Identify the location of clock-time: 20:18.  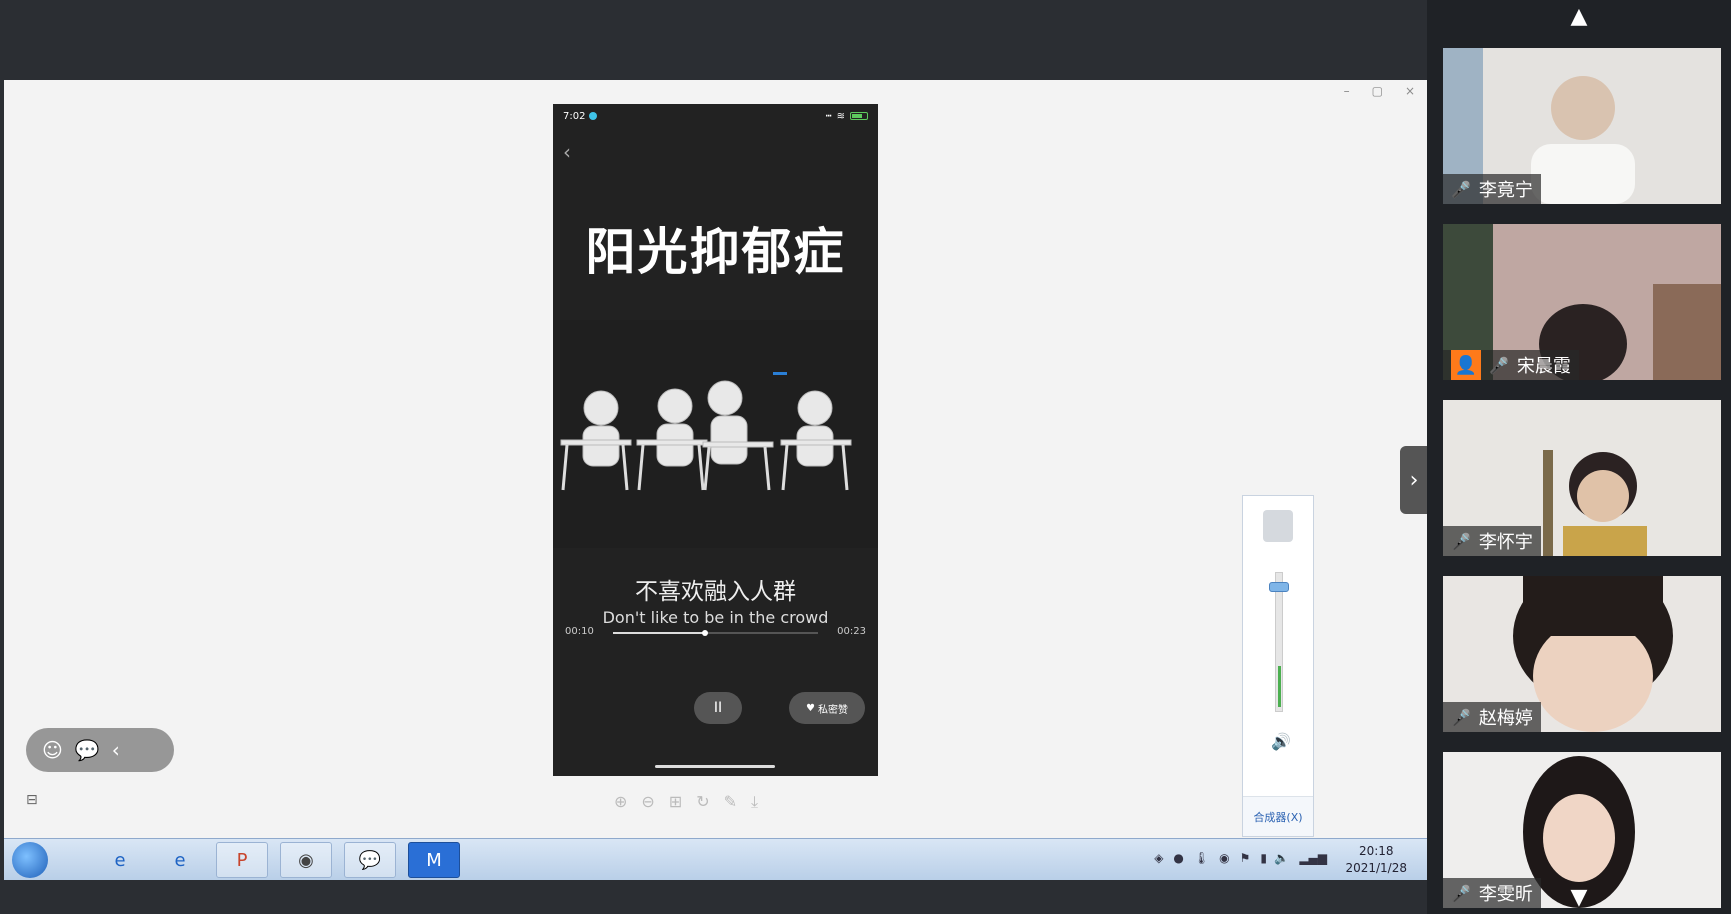
(1376, 851).